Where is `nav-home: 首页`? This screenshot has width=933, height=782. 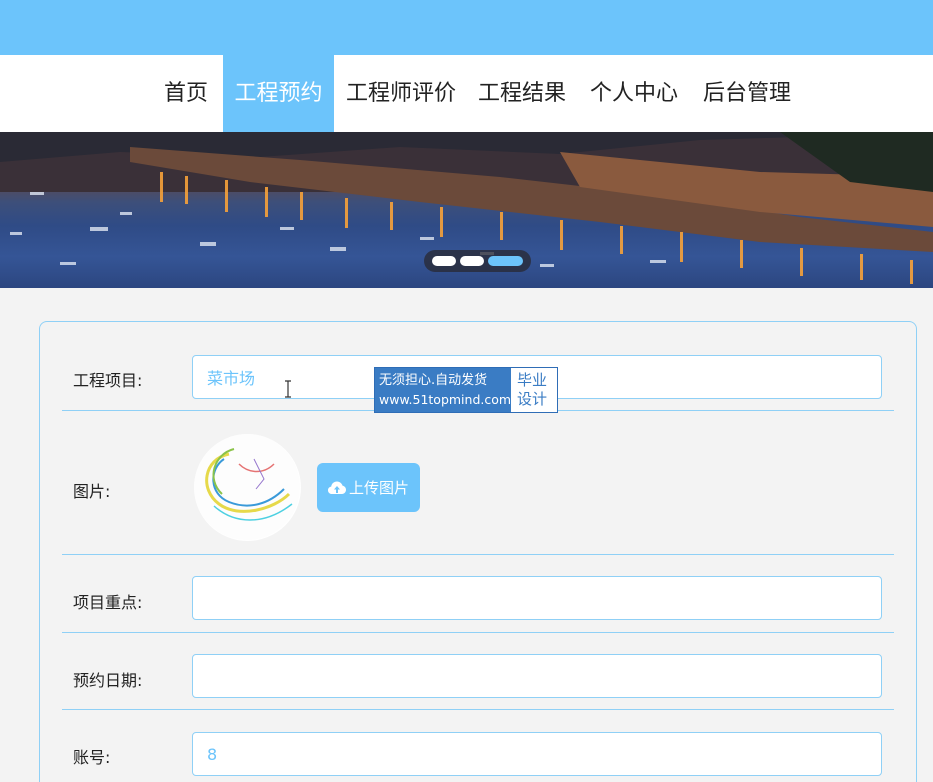 nav-home: 首页 is located at coordinates (186, 93).